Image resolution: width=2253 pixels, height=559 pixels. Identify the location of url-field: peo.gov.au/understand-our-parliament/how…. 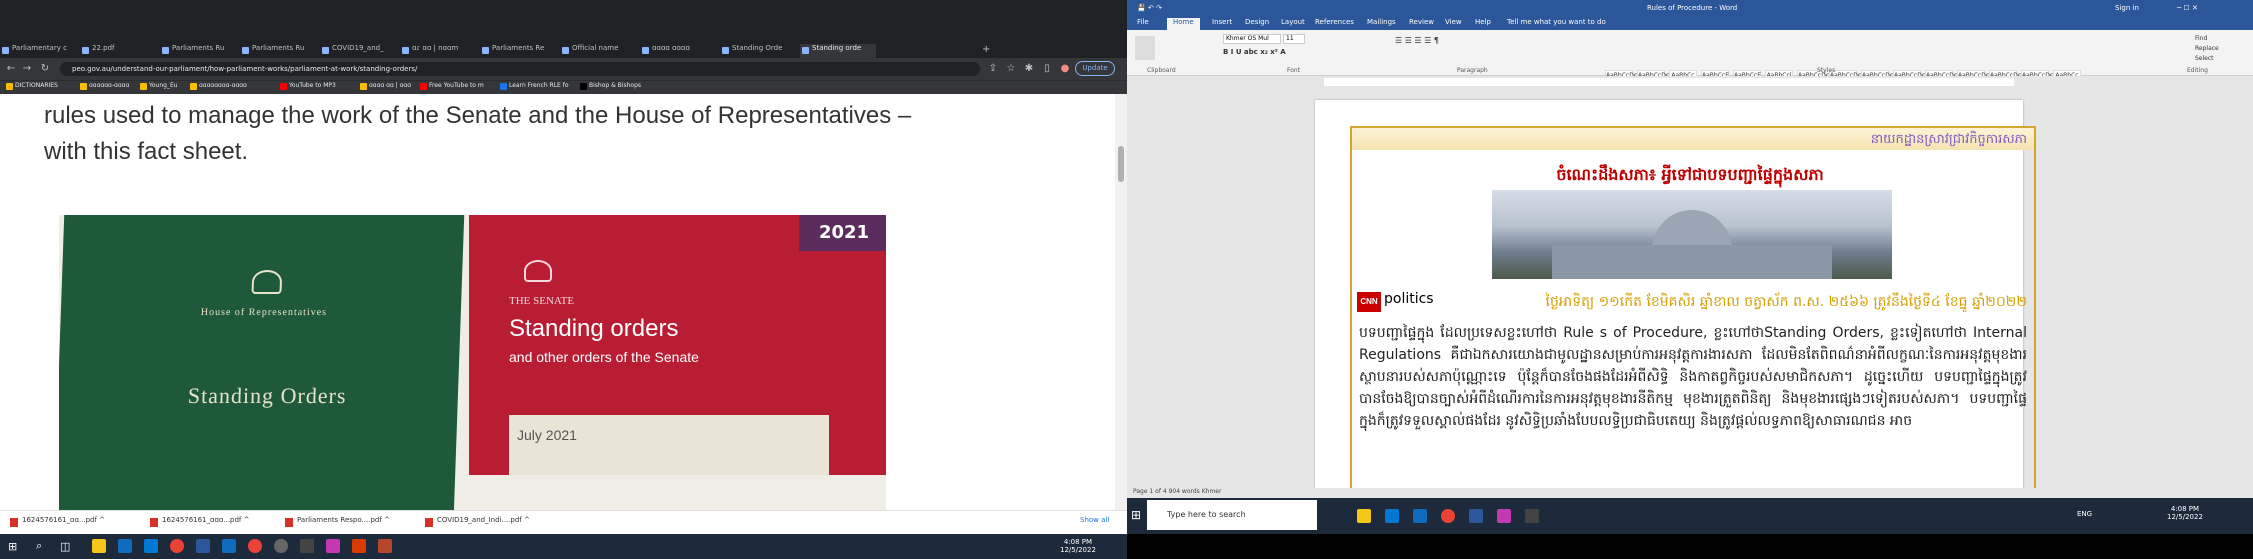
(520, 69).